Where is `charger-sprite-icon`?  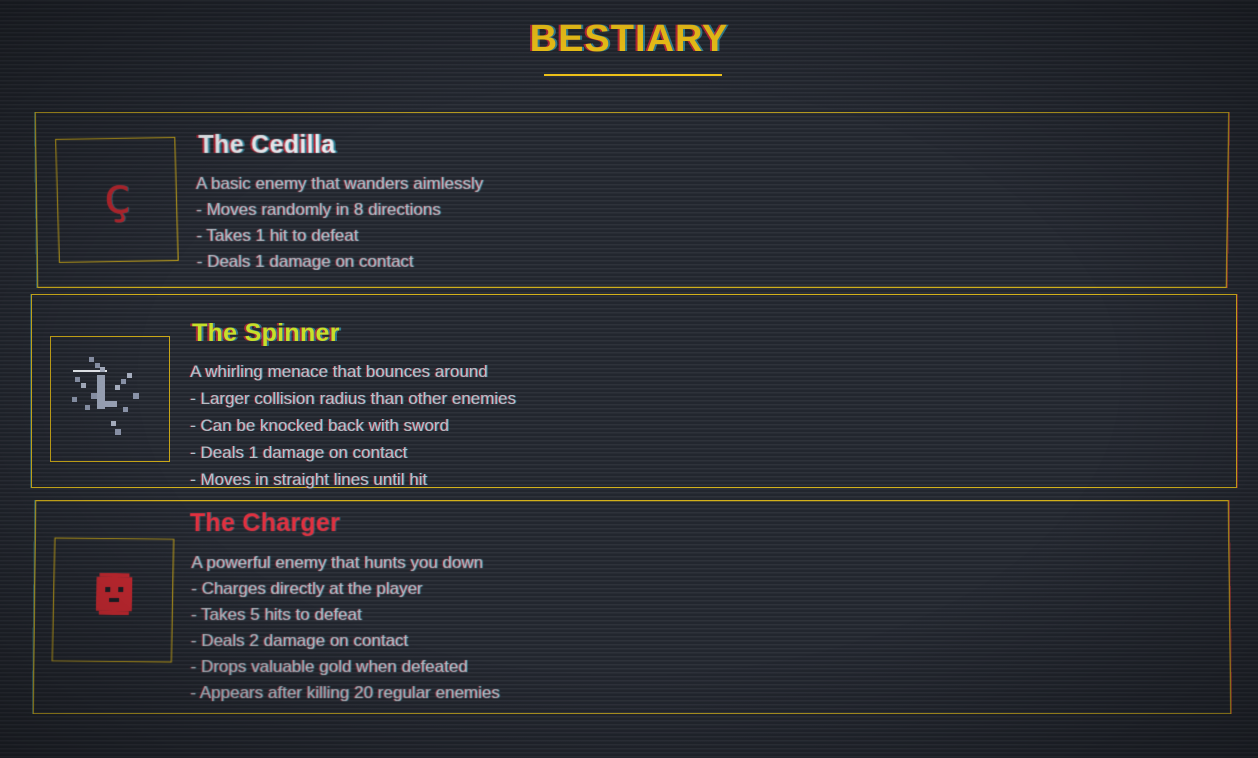 charger-sprite-icon is located at coordinates (114, 594).